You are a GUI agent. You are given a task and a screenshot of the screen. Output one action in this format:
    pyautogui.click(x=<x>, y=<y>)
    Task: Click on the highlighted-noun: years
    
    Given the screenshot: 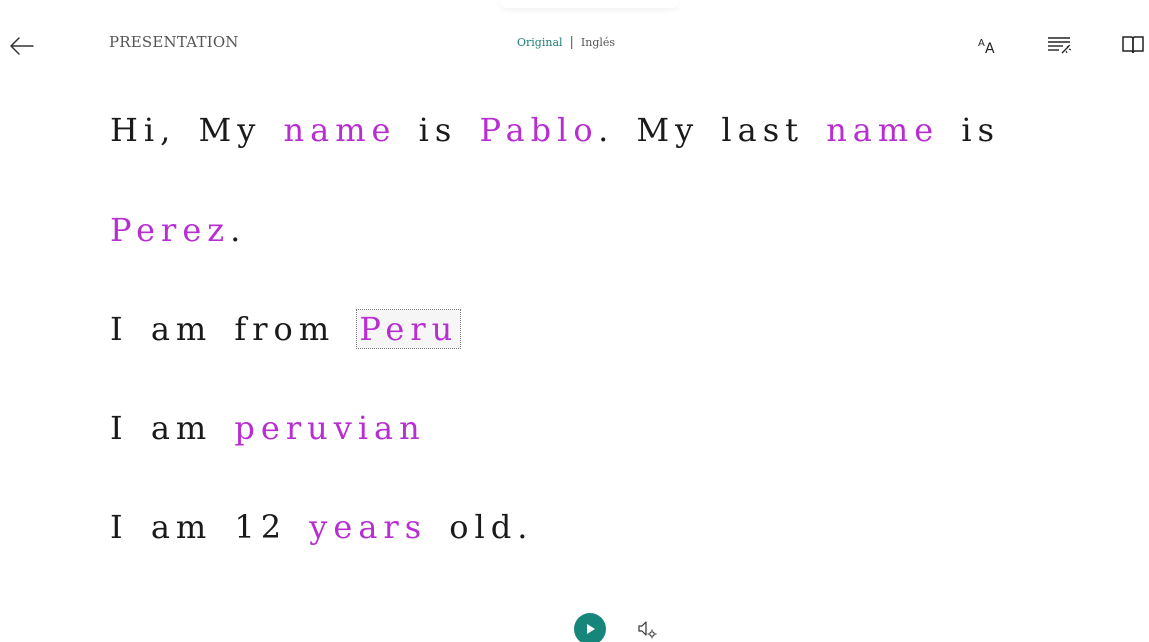 What is the action you would take?
    pyautogui.click(x=368, y=527)
    